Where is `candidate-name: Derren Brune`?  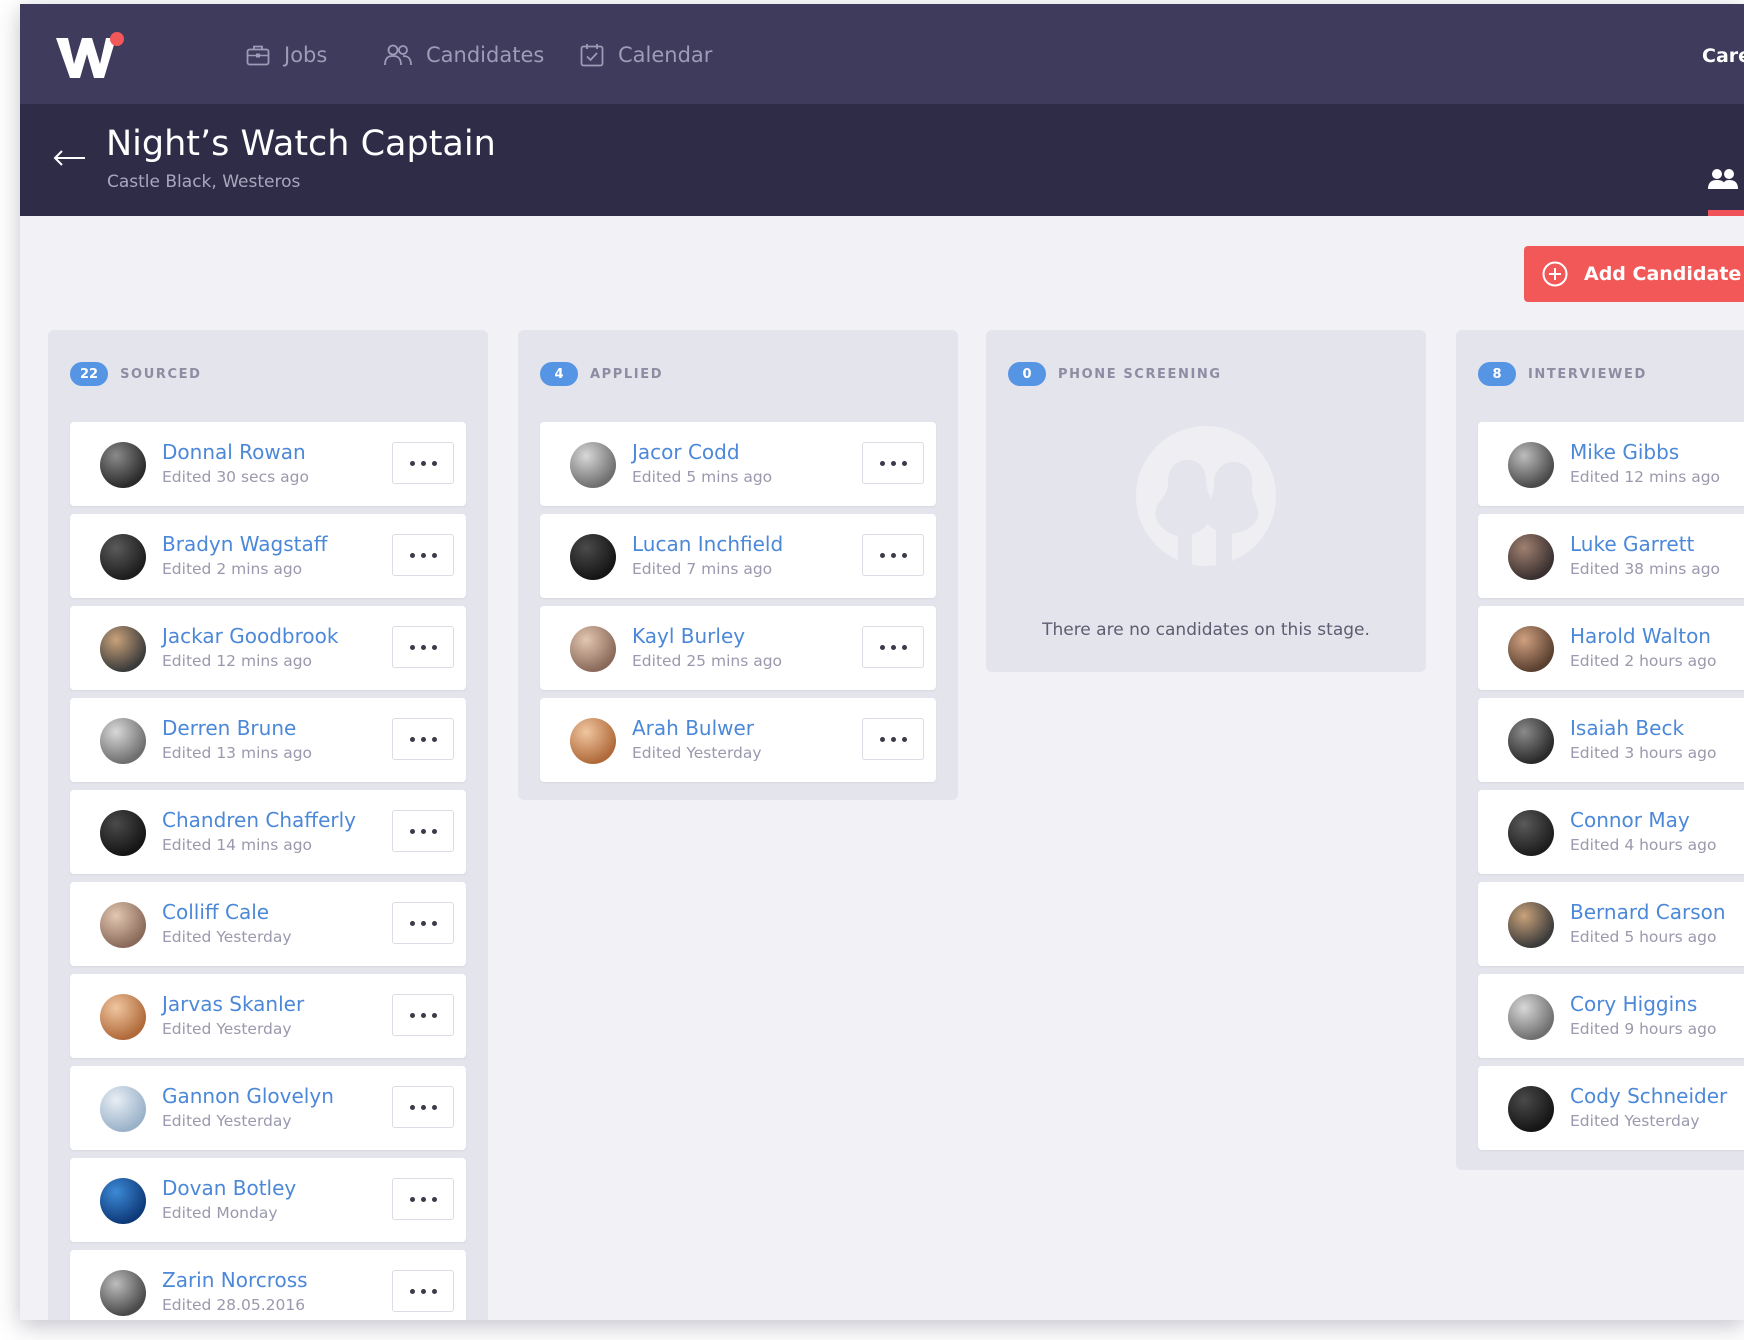 candidate-name: Derren Brune is located at coordinates (229, 728).